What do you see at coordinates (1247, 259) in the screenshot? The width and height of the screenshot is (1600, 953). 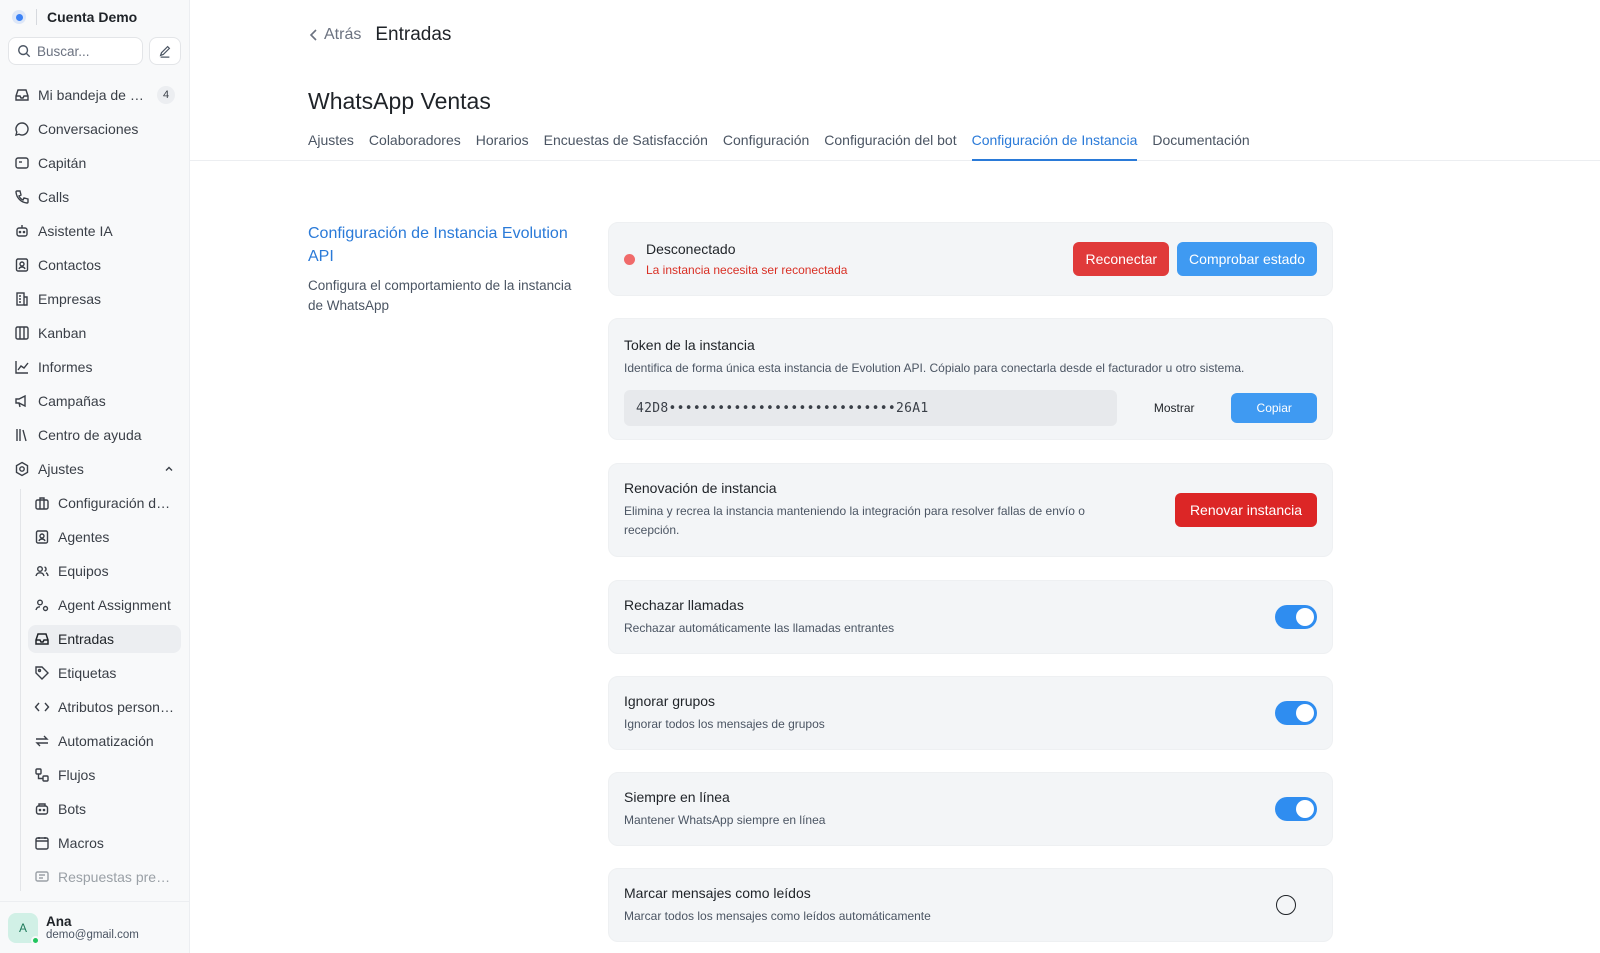 I see `check-status-button: Comprobar estado` at bounding box center [1247, 259].